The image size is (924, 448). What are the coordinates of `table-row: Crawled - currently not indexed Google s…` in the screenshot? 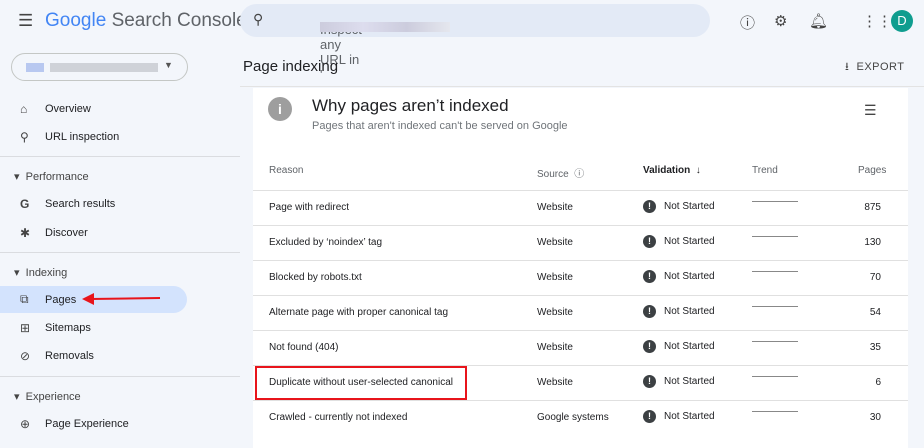 It's located at (580, 417).